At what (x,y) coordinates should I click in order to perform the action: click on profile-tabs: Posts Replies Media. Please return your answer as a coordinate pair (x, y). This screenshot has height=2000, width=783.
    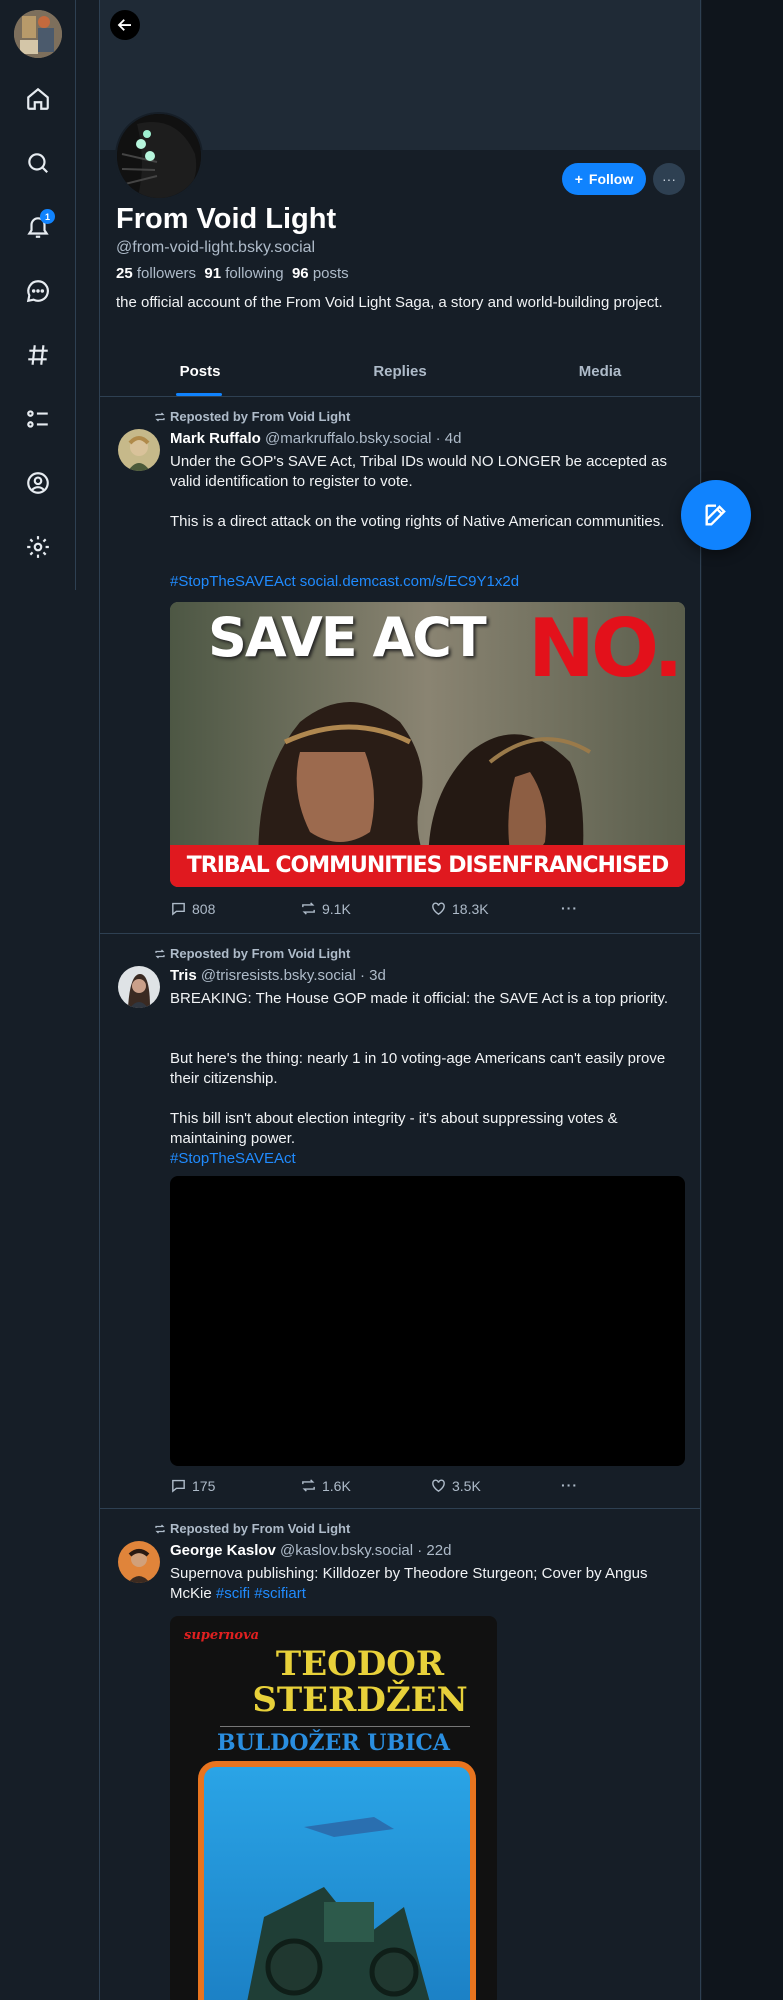
    Looking at the image, I should click on (400, 376).